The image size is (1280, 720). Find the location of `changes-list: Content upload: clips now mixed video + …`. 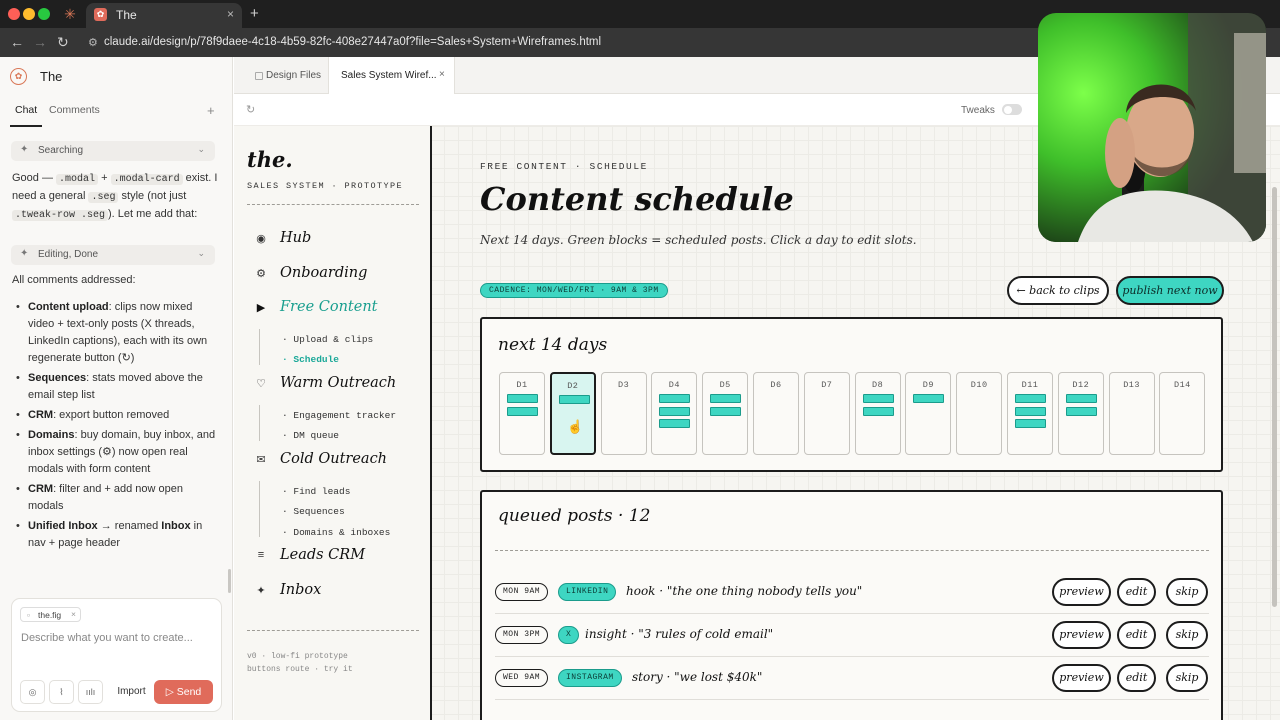

changes-list: Content upload: clips now mixed video + … is located at coordinates (115, 427).